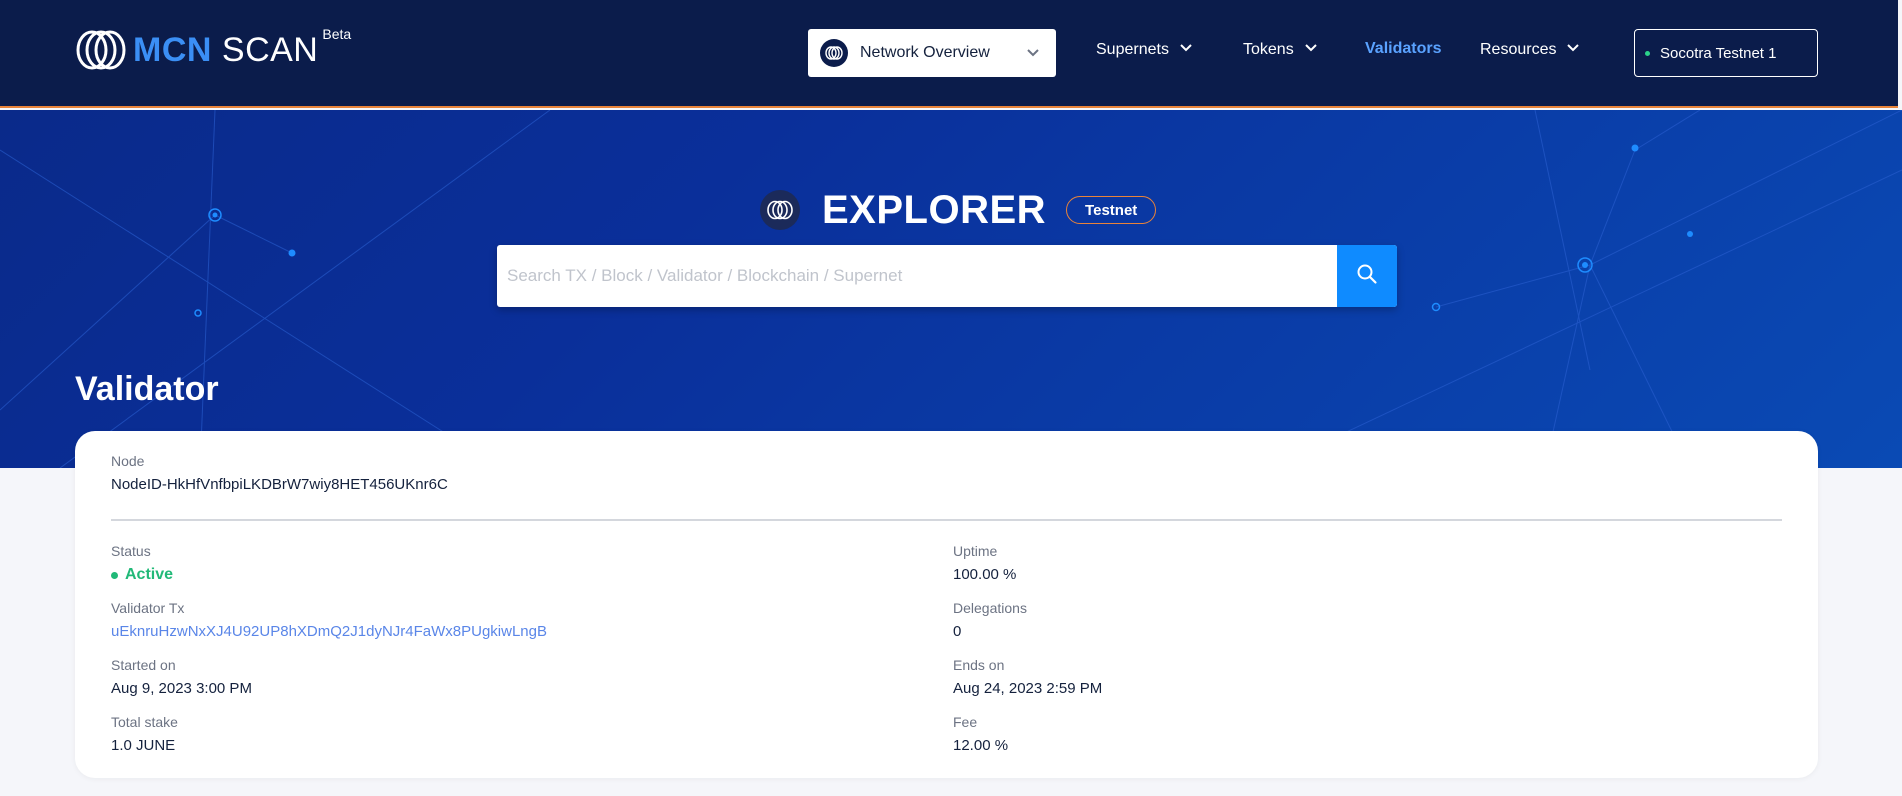 This screenshot has height=796, width=1902. I want to click on search-input, so click(917, 276).